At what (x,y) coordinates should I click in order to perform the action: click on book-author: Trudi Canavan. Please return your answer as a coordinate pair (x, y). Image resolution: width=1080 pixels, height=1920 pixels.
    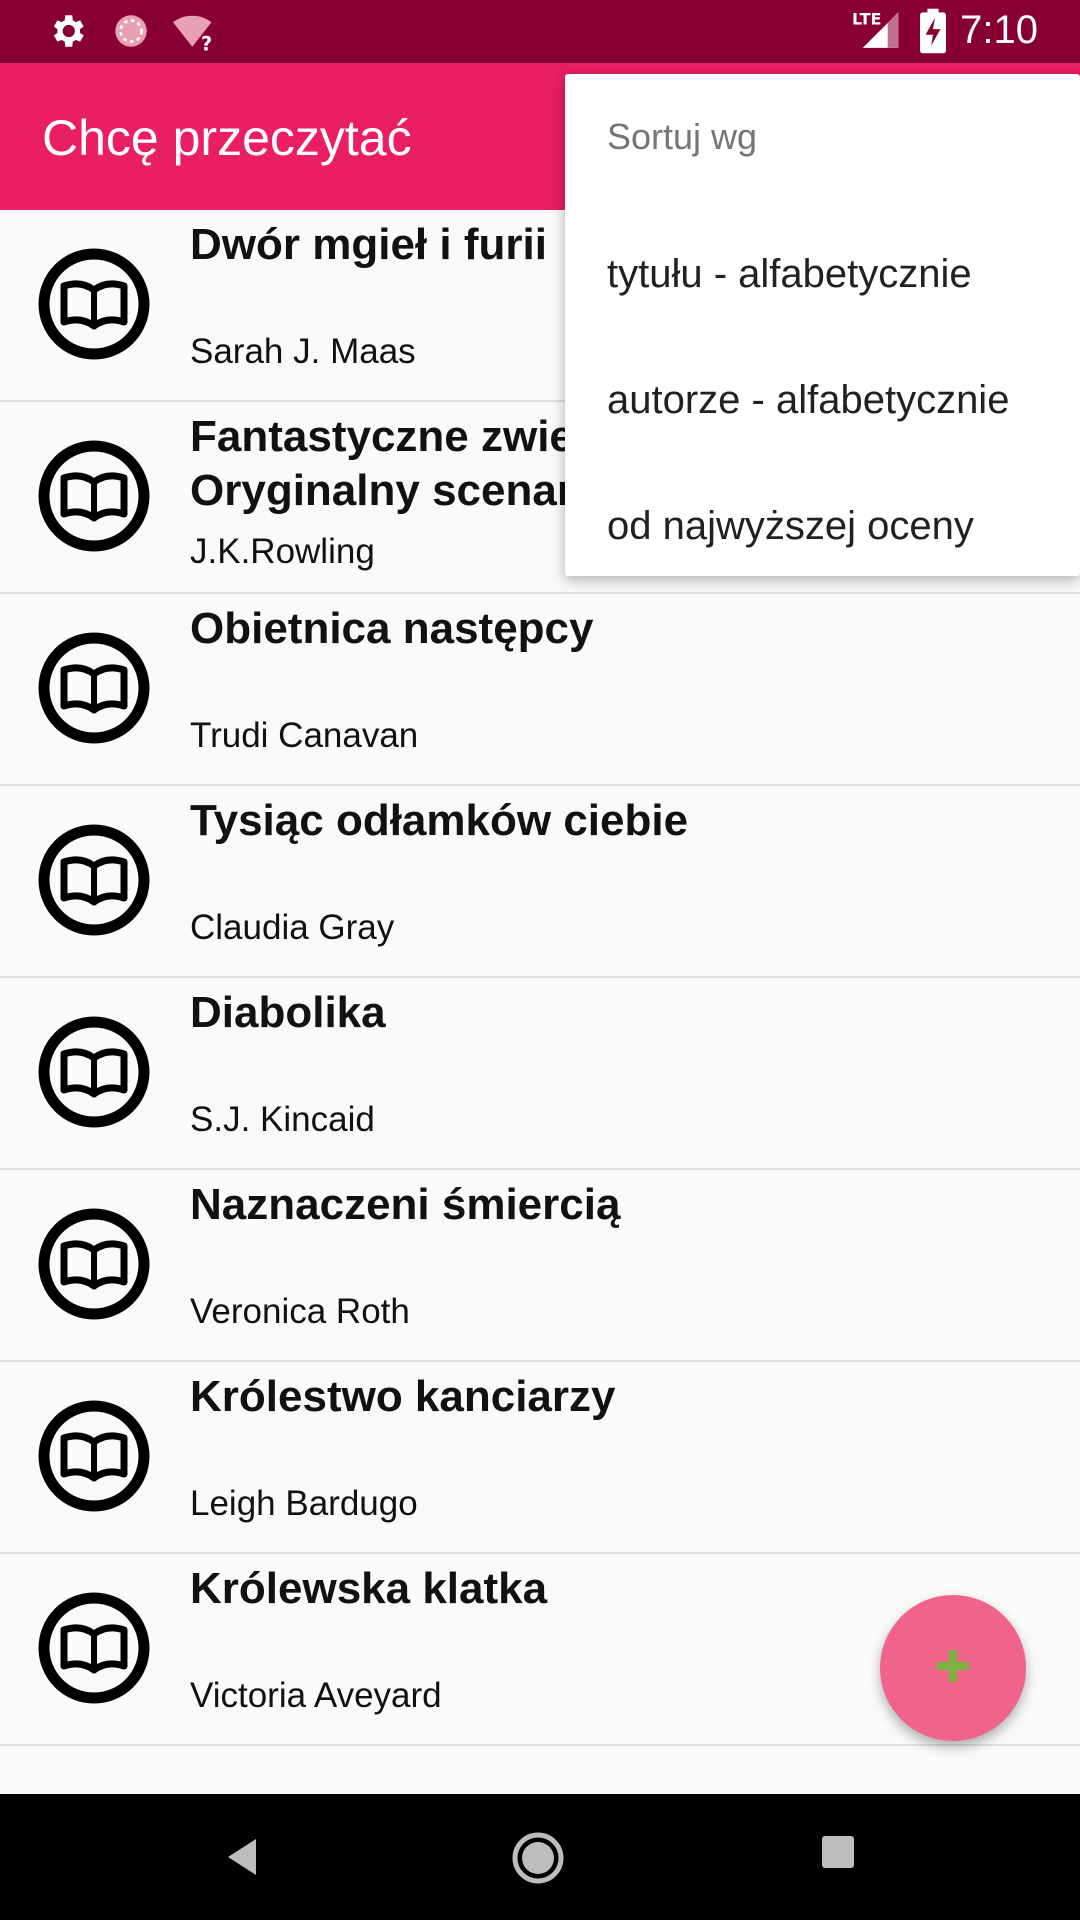
    Looking at the image, I should click on (304, 735).